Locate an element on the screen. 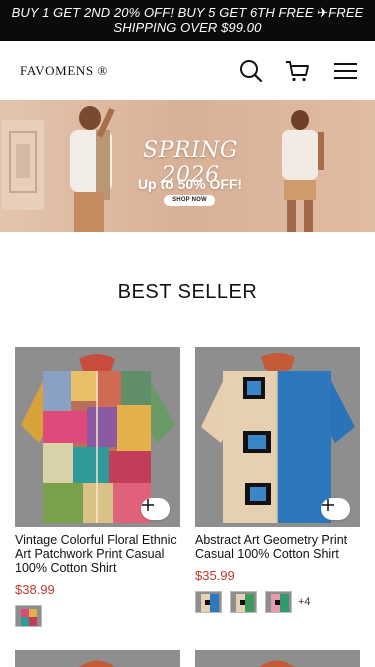 Image resolution: width=375 pixels, height=667 pixels. menu-button is located at coordinates (346, 71).